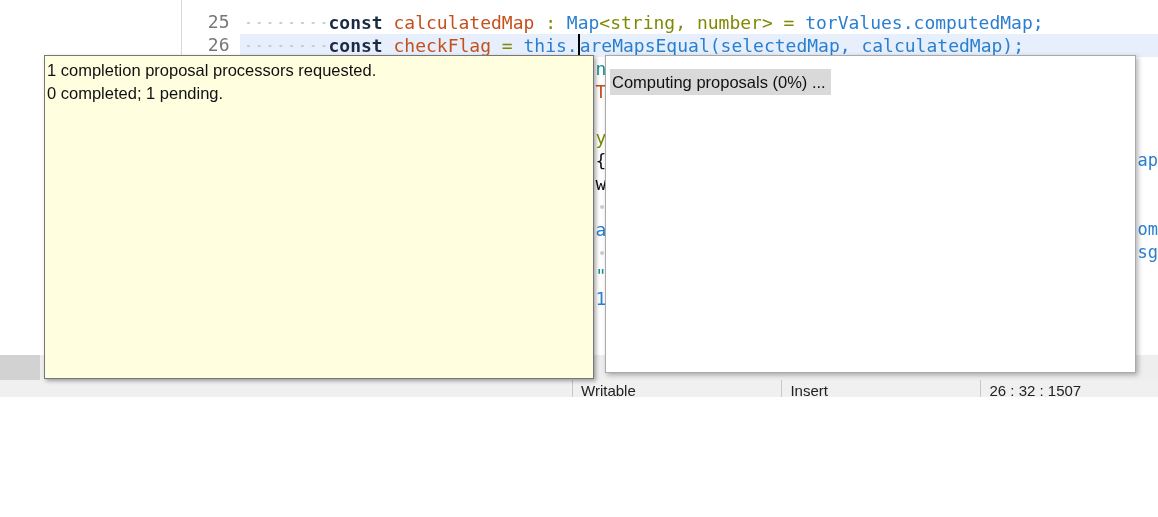  I want to click on code-fragment: n, so click(601, 68).